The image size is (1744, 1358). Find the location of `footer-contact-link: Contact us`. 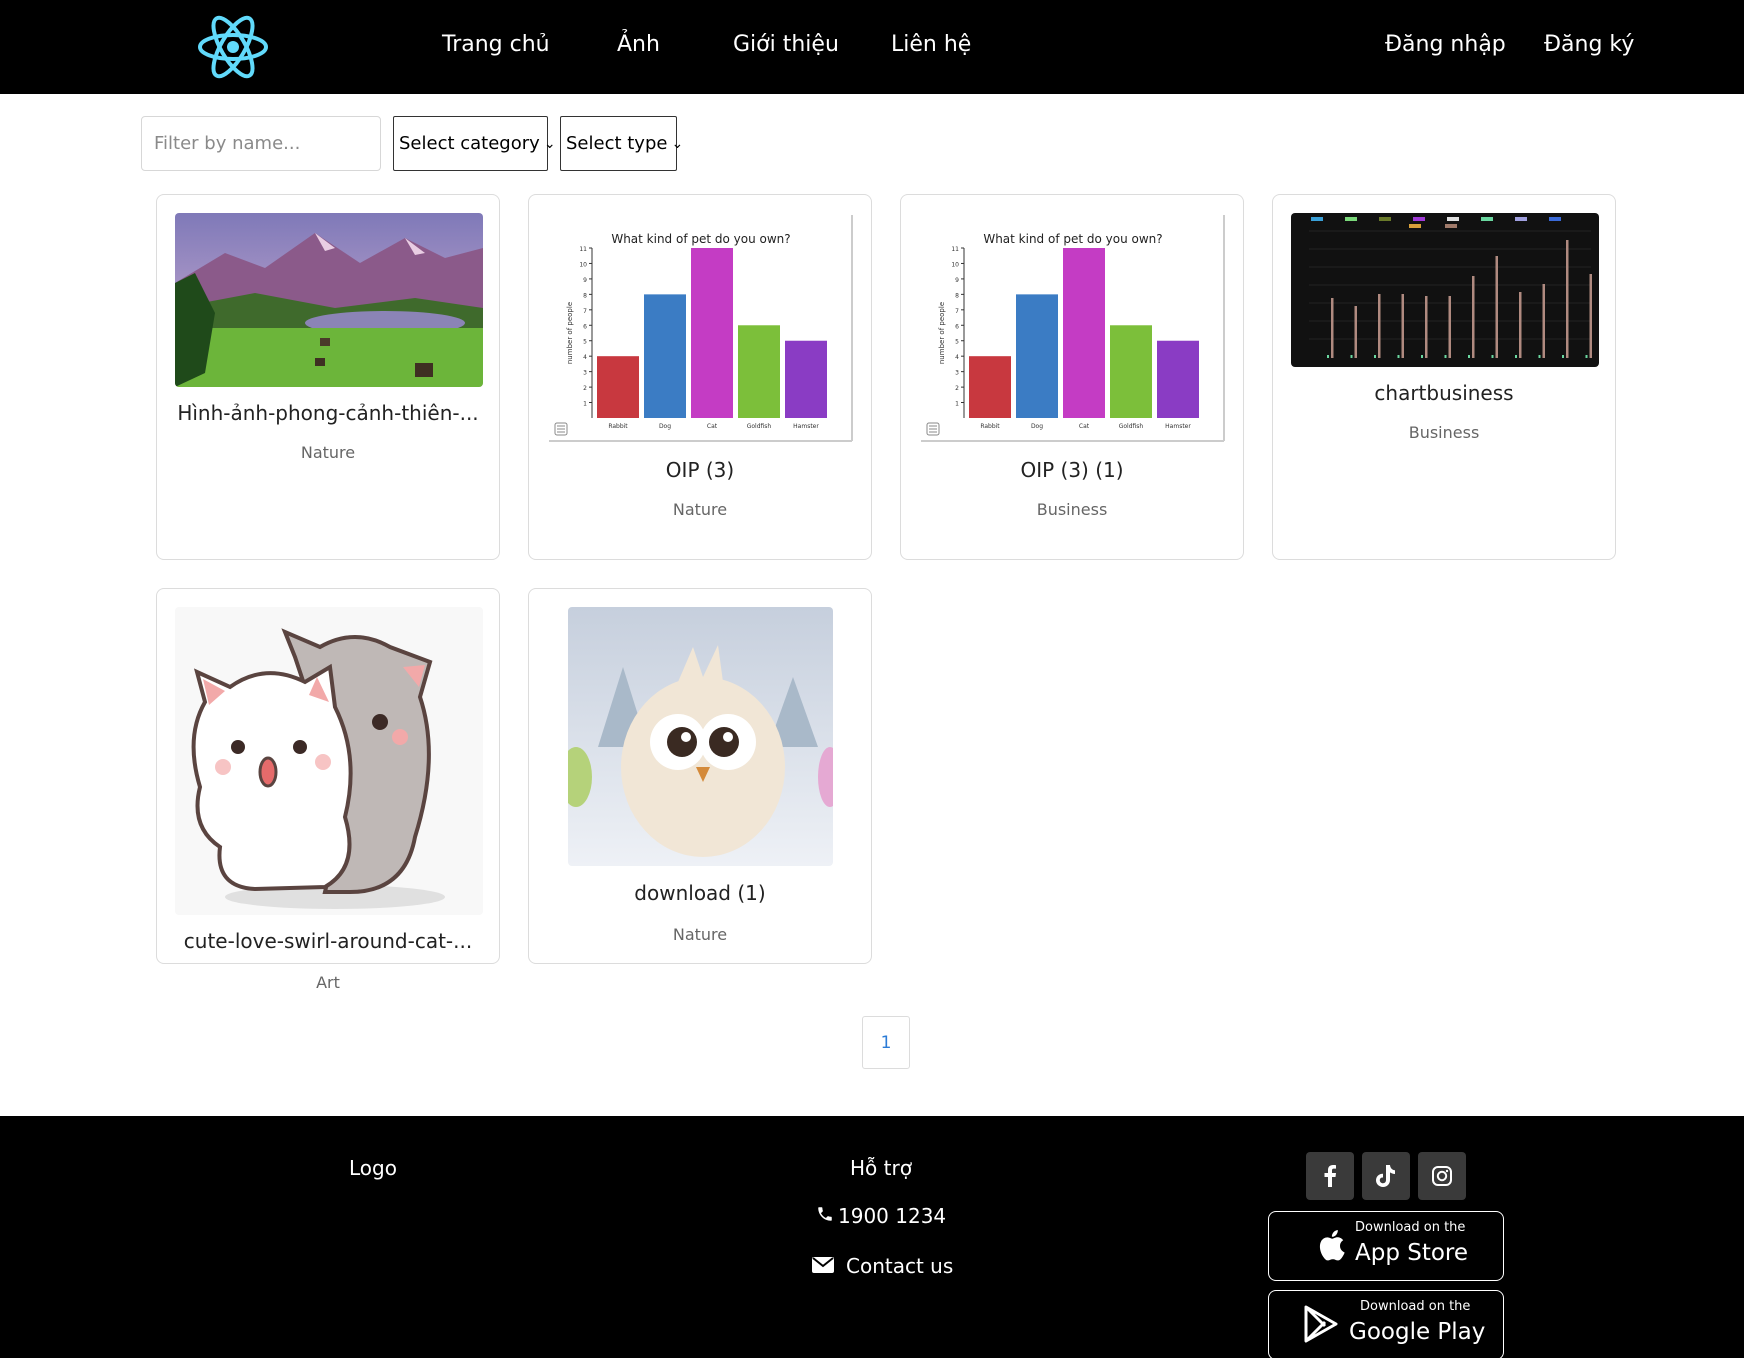

footer-contact-link: Contact us is located at coordinates (882, 1266).